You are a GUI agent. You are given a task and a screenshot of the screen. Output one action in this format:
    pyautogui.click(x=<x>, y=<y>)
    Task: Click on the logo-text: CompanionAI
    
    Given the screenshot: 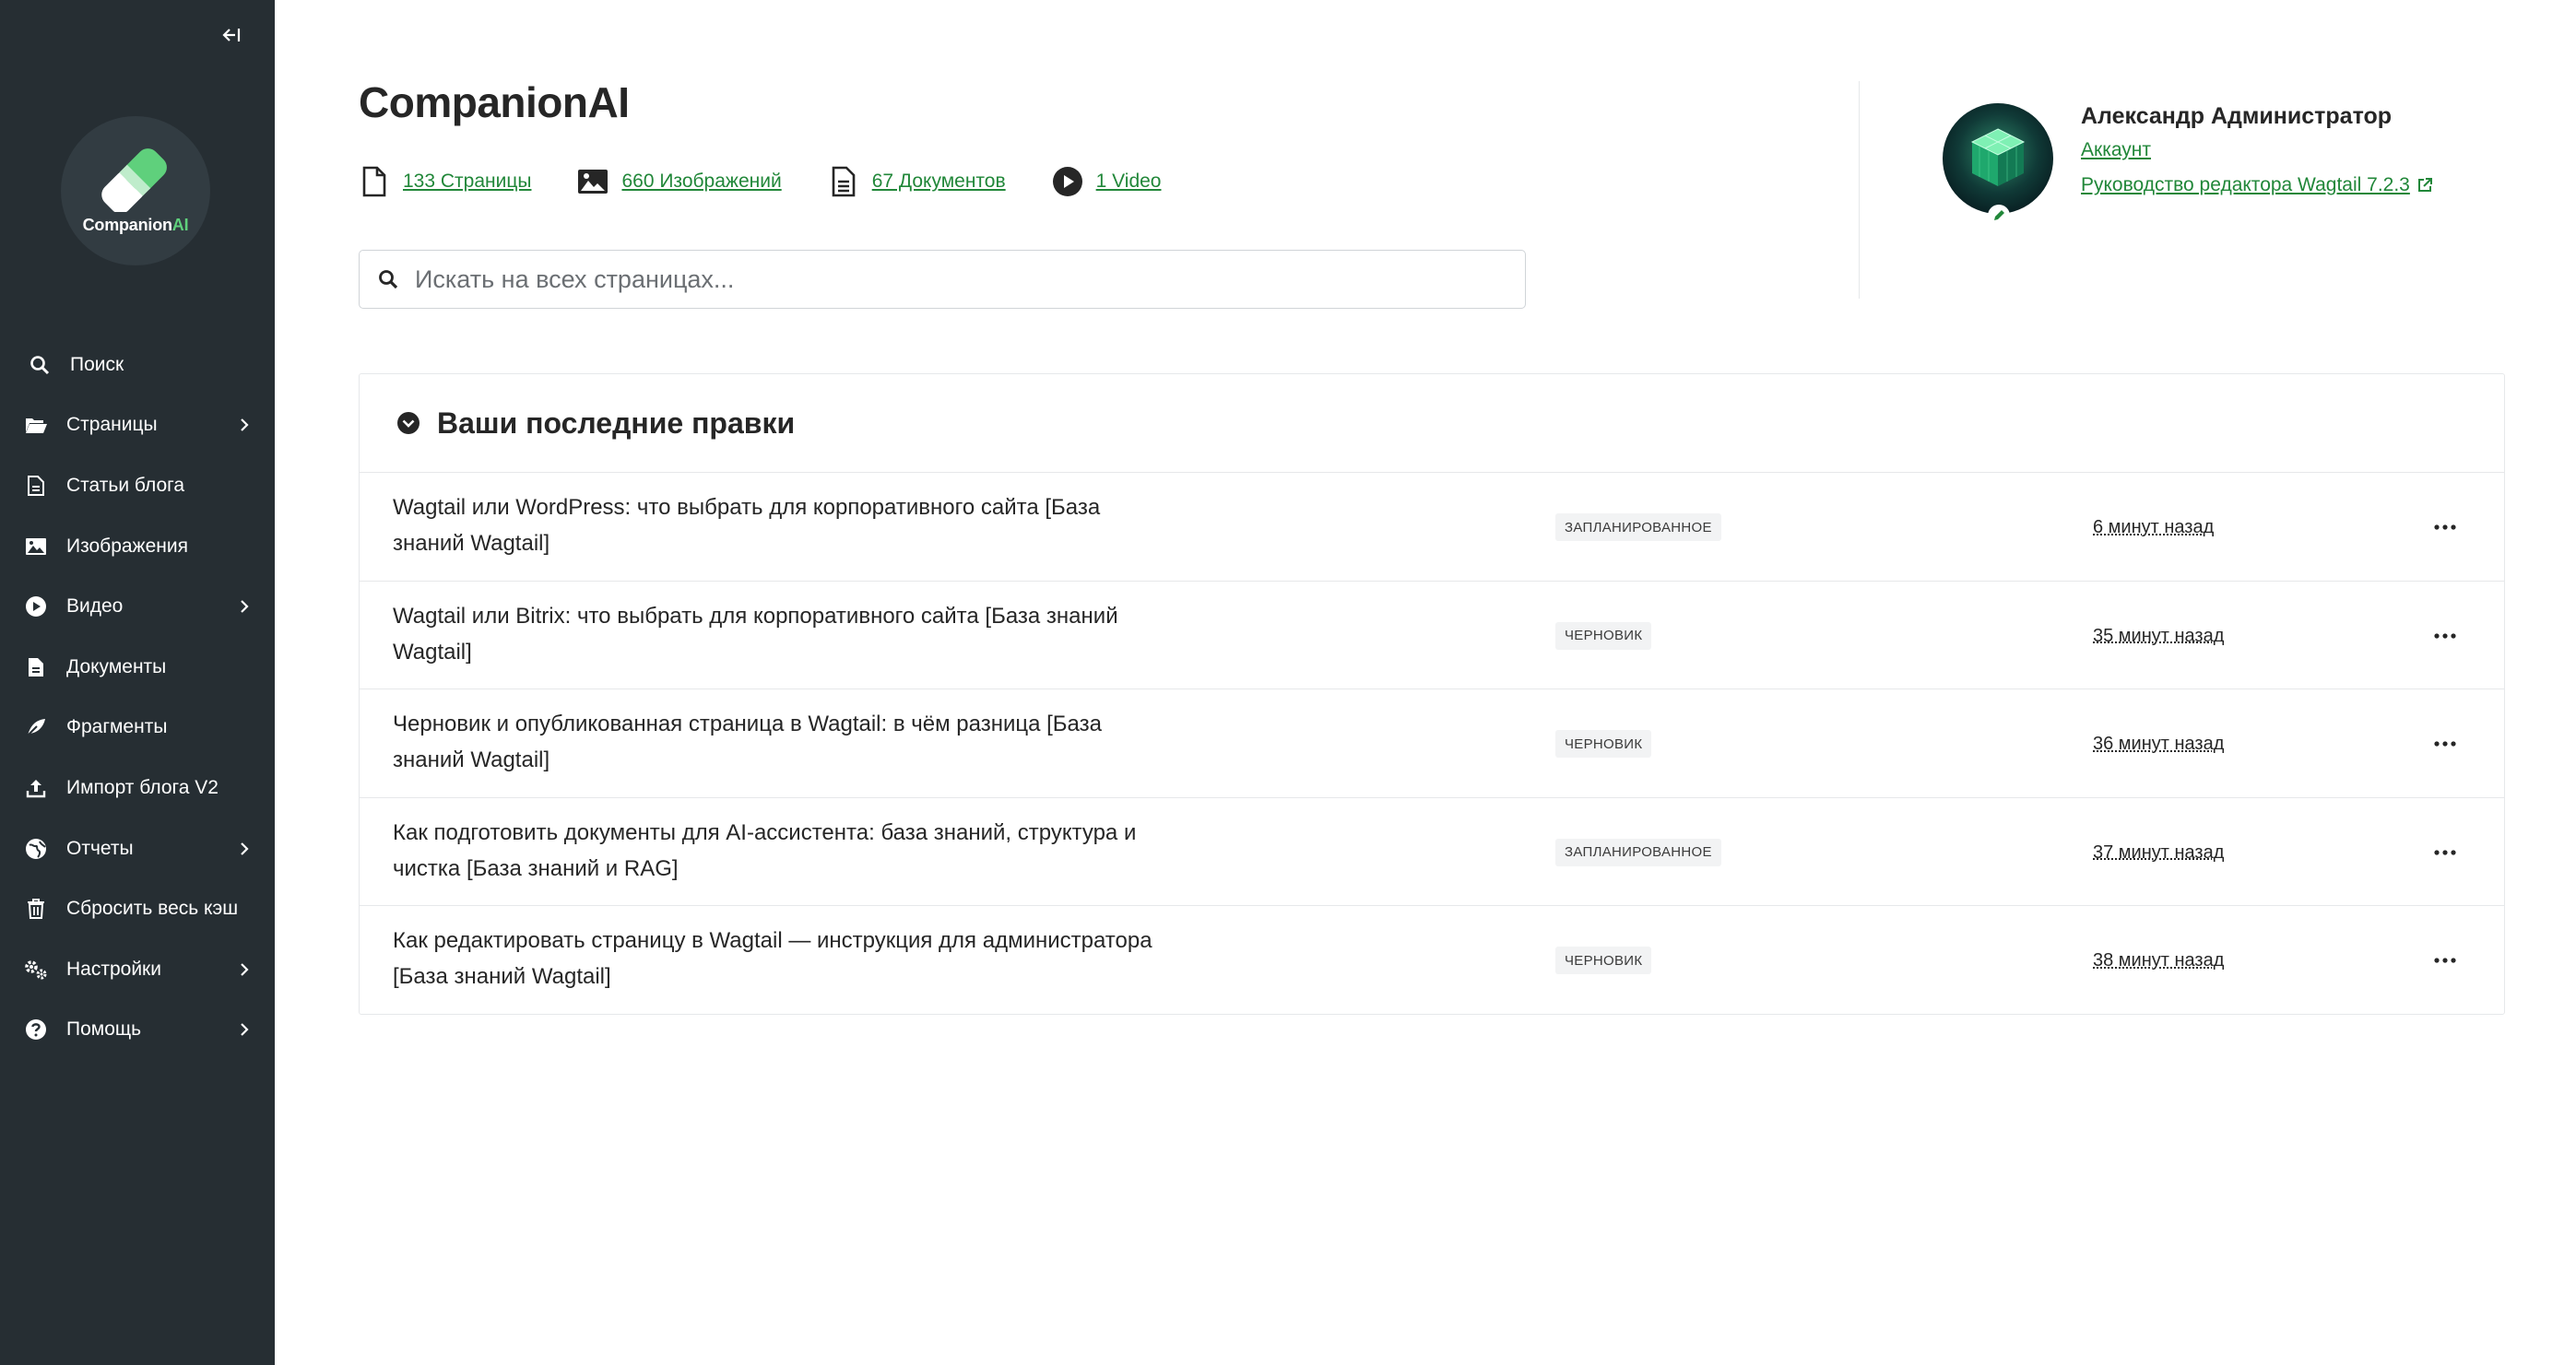 What is the action you would take?
    pyautogui.click(x=136, y=225)
    